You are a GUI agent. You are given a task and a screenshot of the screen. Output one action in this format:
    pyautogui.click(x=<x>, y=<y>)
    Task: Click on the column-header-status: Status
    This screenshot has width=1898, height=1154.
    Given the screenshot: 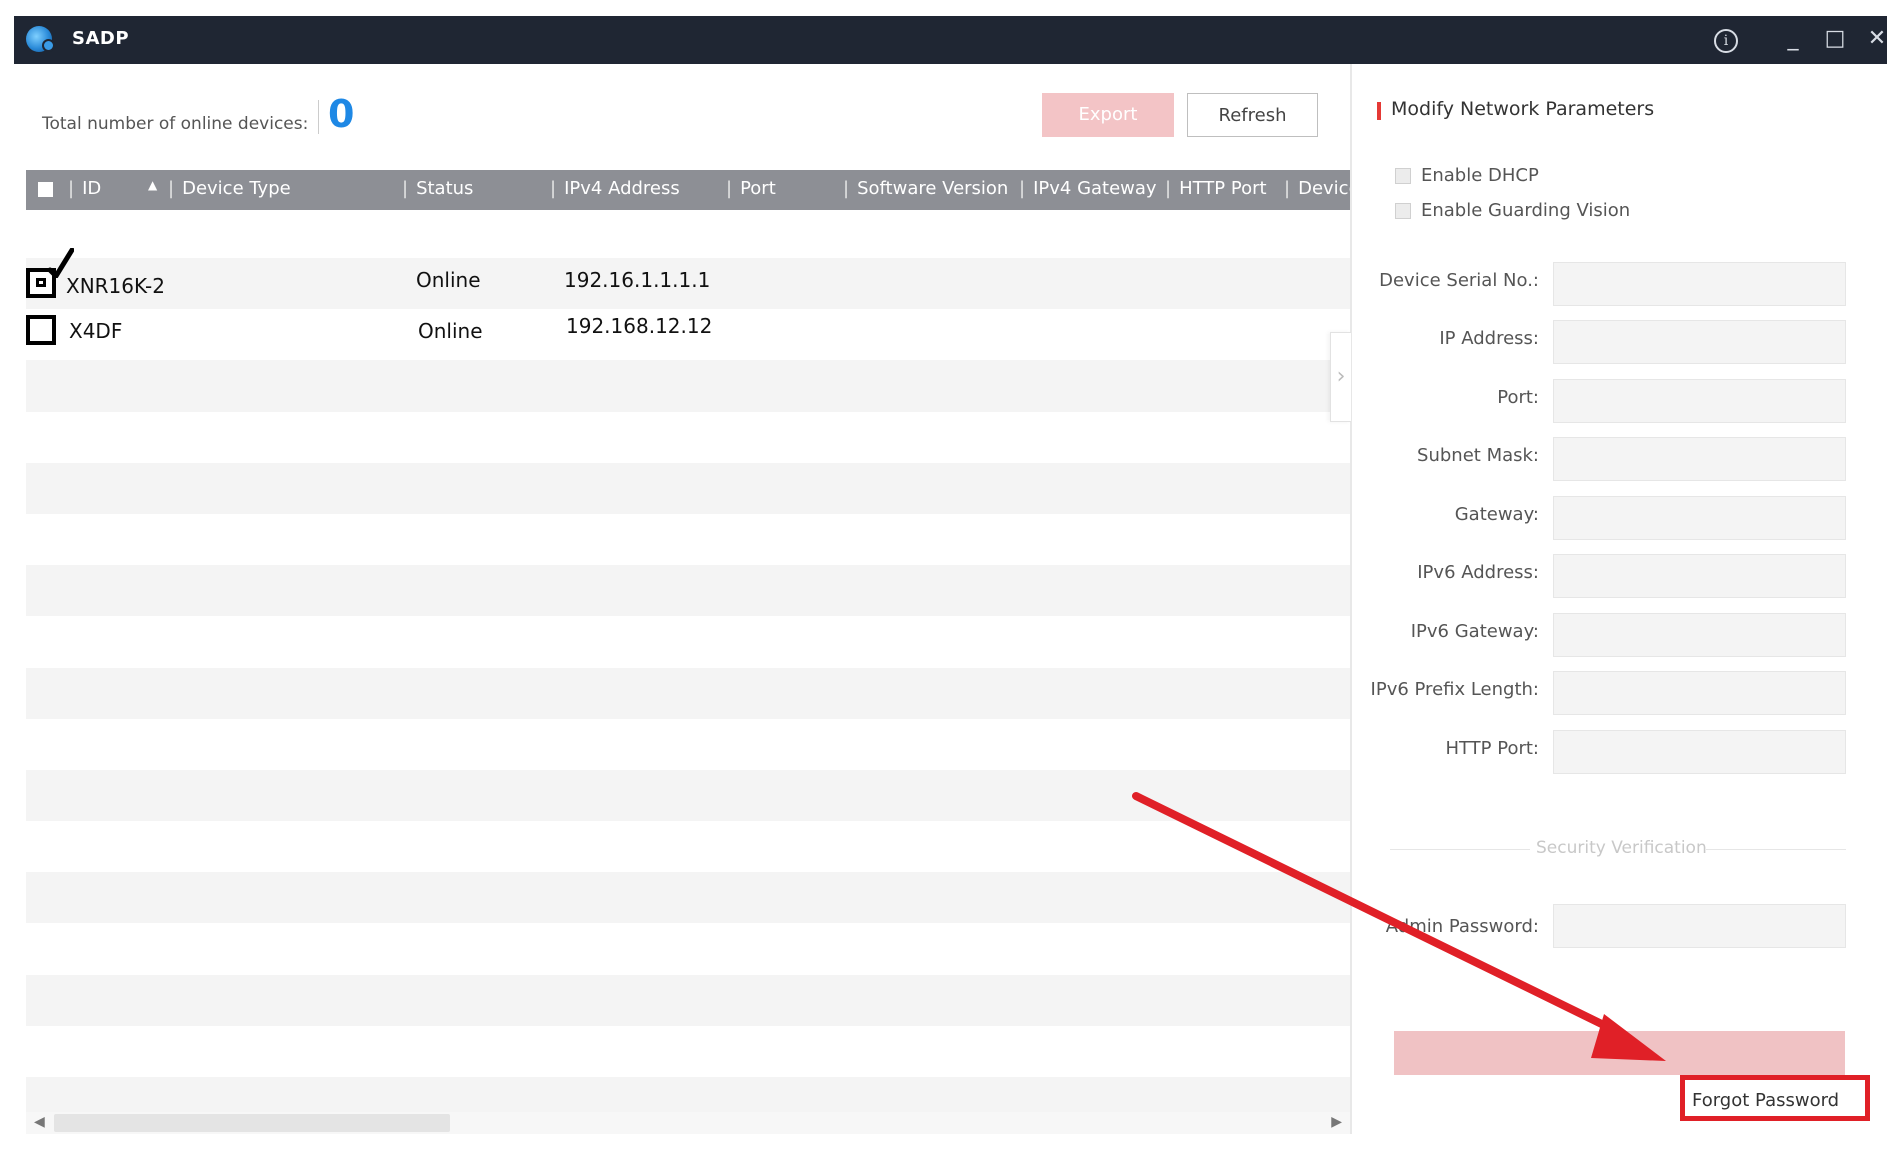 What is the action you would take?
    pyautogui.click(x=437, y=188)
    